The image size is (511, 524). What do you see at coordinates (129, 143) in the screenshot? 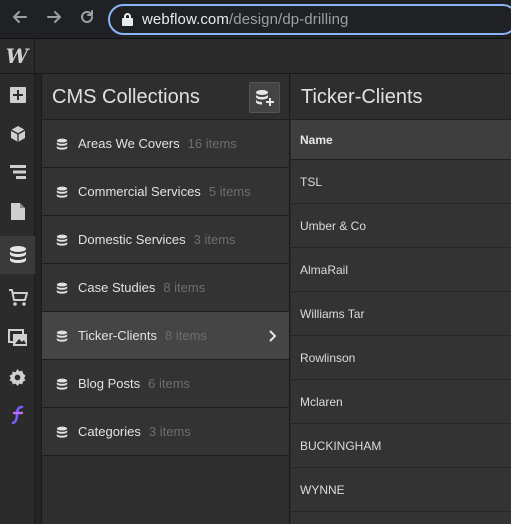
I see `collection-name: Areas We Covers` at bounding box center [129, 143].